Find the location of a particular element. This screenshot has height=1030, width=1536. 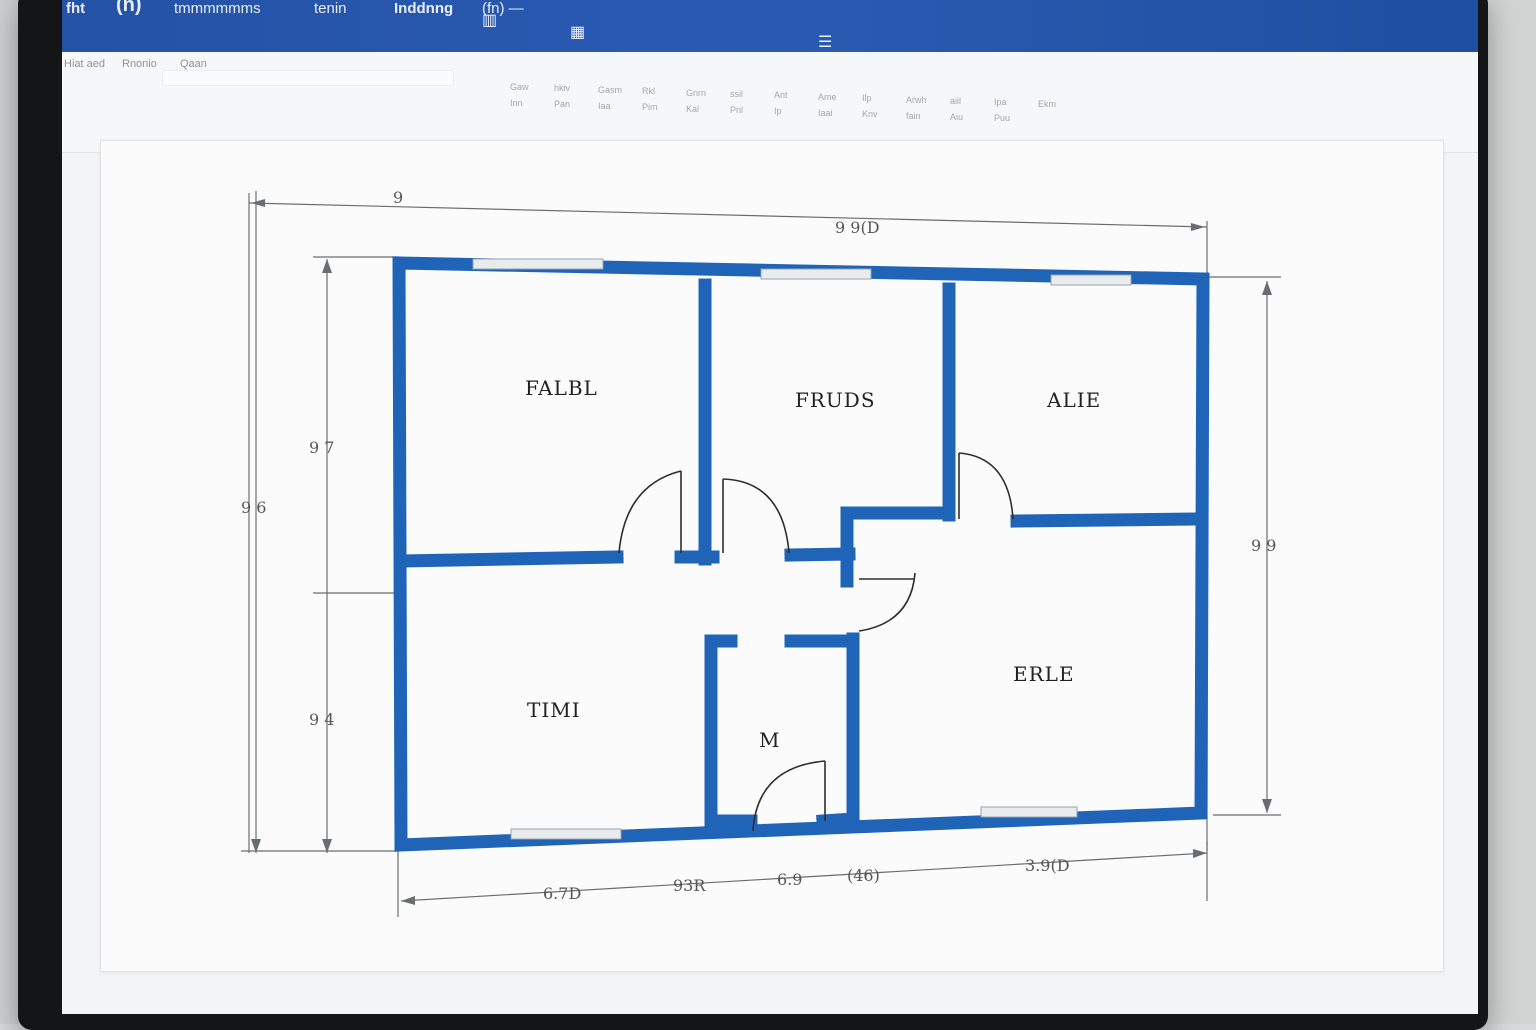

ribbon-command: Ekm is located at coordinates (1047, 104).